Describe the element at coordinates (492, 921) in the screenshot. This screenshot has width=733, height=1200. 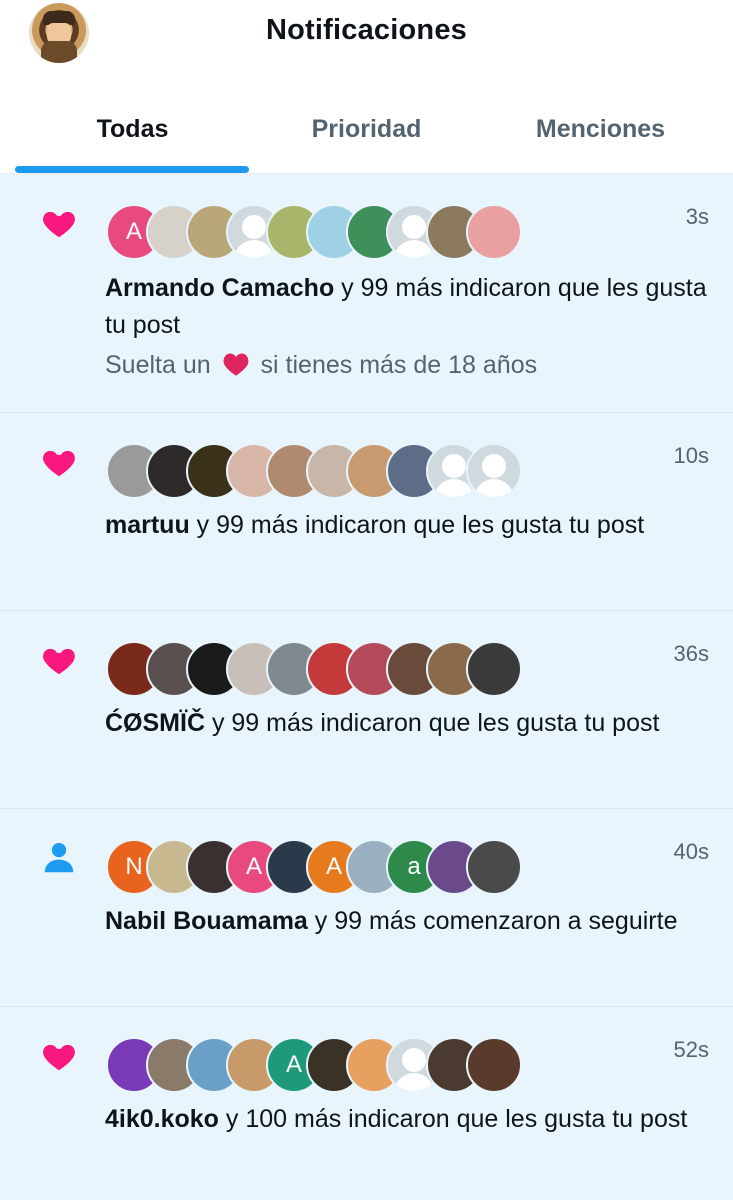
I see `notification-action: y 99 más comenzaron a seguirte` at that location.